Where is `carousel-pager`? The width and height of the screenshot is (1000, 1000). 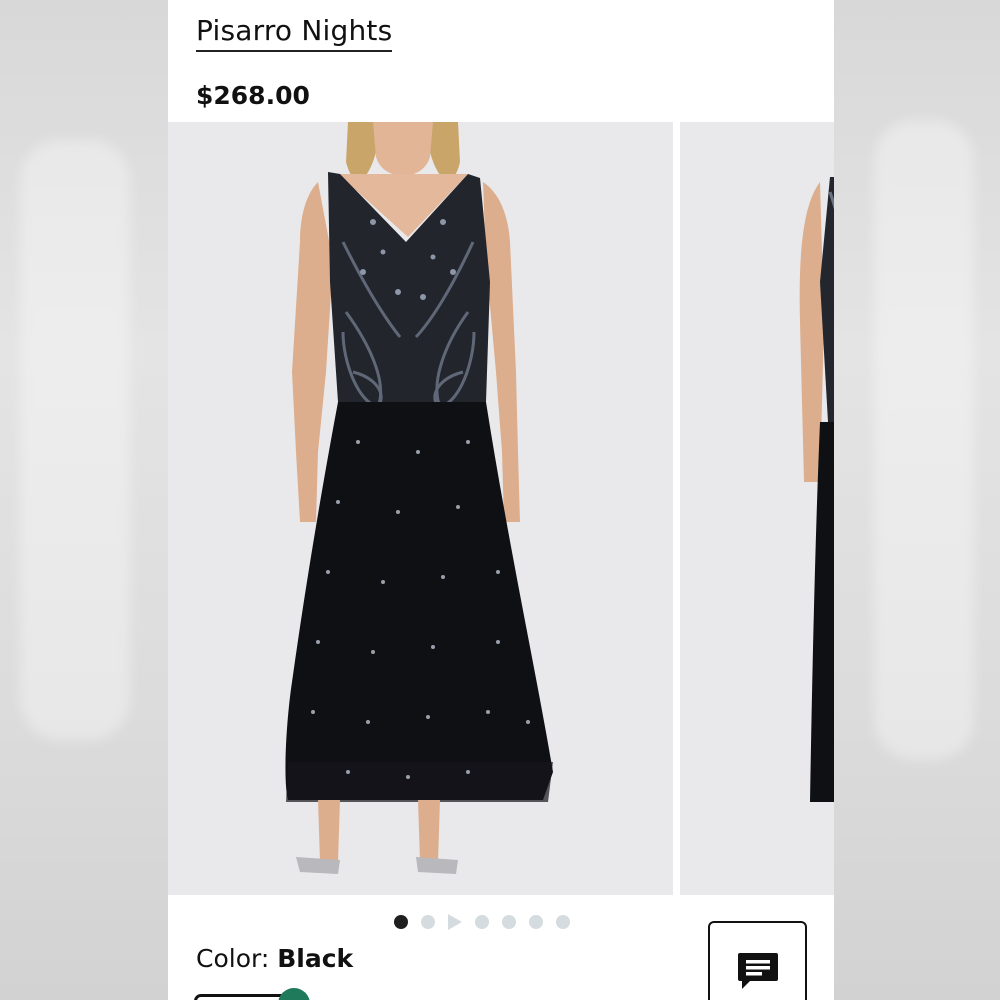
carousel-pager is located at coordinates (482, 922).